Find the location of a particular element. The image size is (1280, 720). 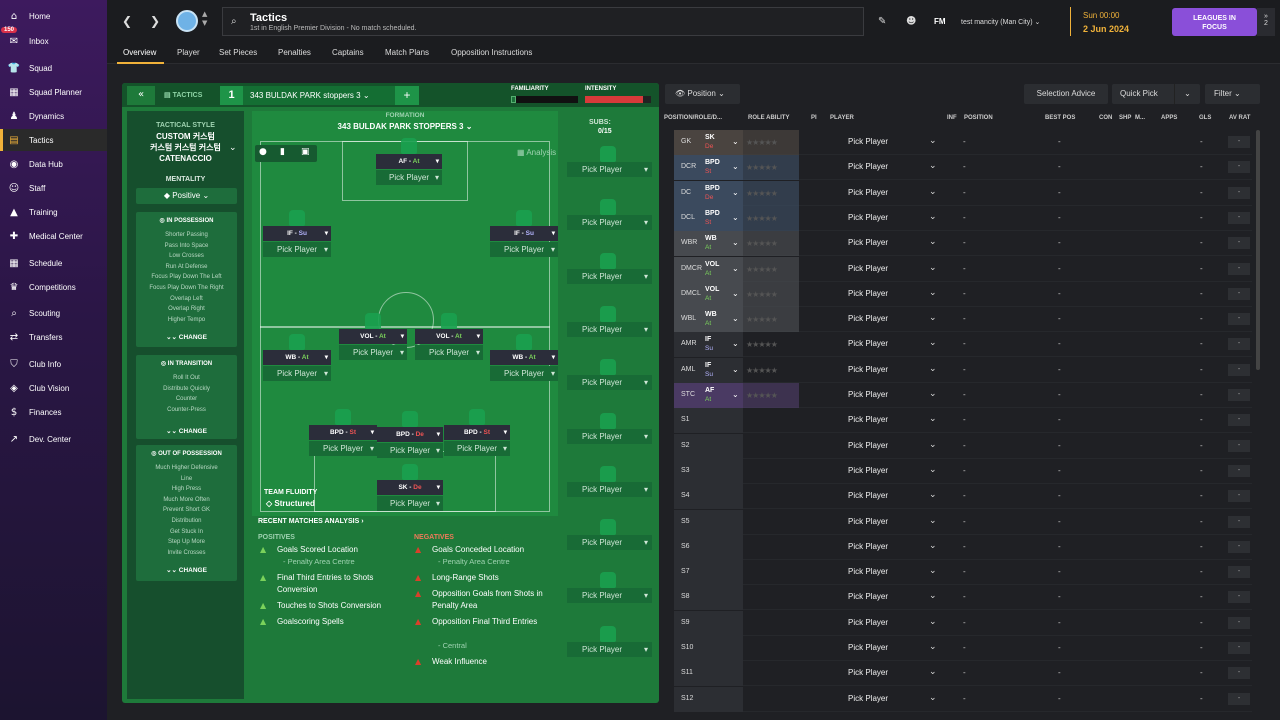

table-row: S11 Pick Player ⌄ - - - - is located at coordinates (963, 674).